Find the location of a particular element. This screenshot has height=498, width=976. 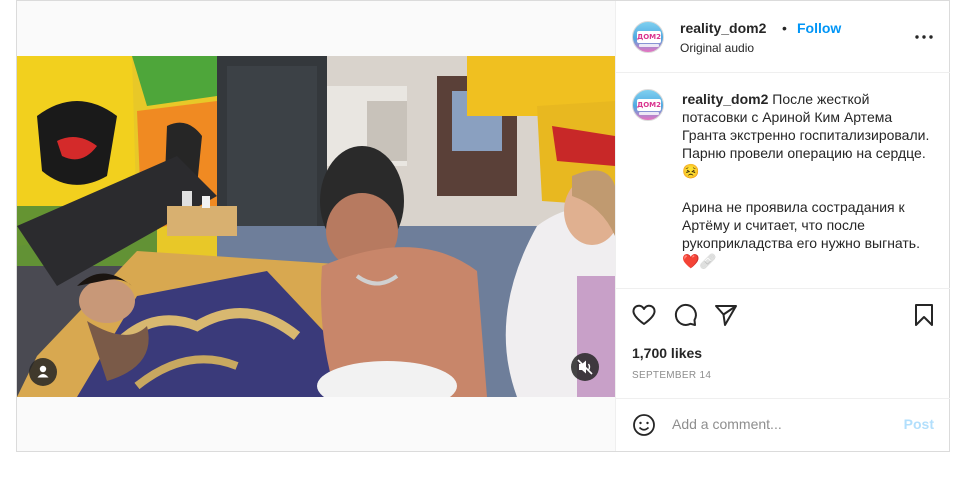

avatar: ДОМ2 is located at coordinates (648, 37).